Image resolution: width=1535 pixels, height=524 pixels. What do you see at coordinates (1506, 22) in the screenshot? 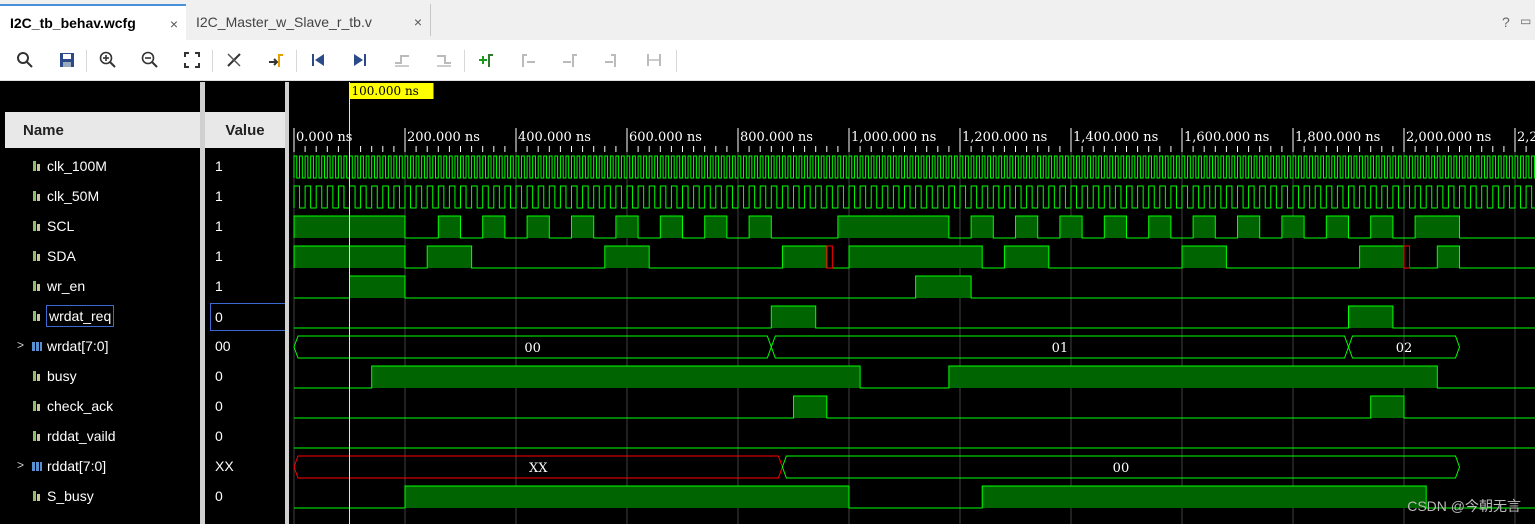
I see `help-icon: ?` at bounding box center [1506, 22].